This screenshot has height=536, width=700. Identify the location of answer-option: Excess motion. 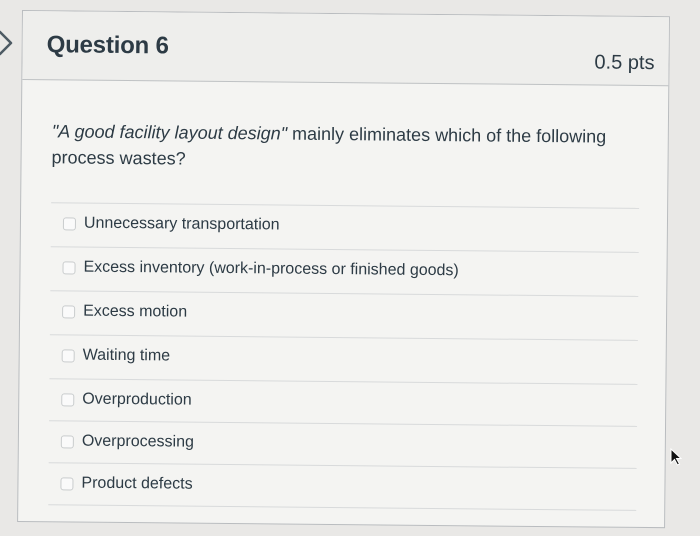
(344, 316).